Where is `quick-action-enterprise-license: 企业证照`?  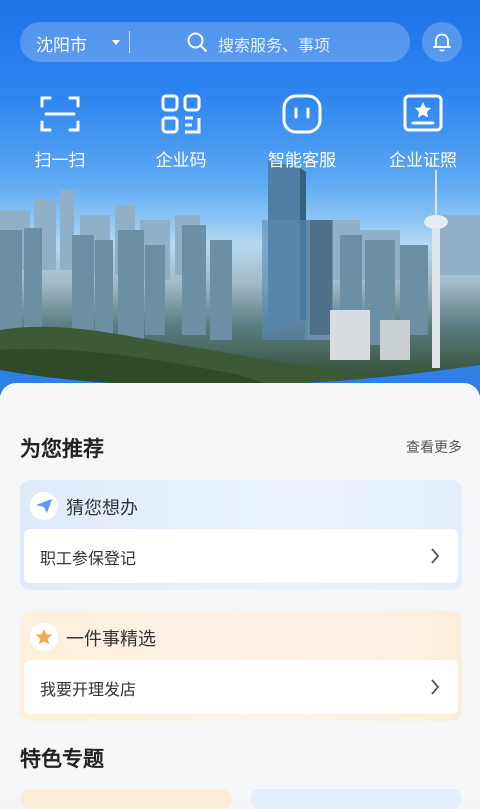 quick-action-enterprise-license: 企业证照 is located at coordinates (423, 132).